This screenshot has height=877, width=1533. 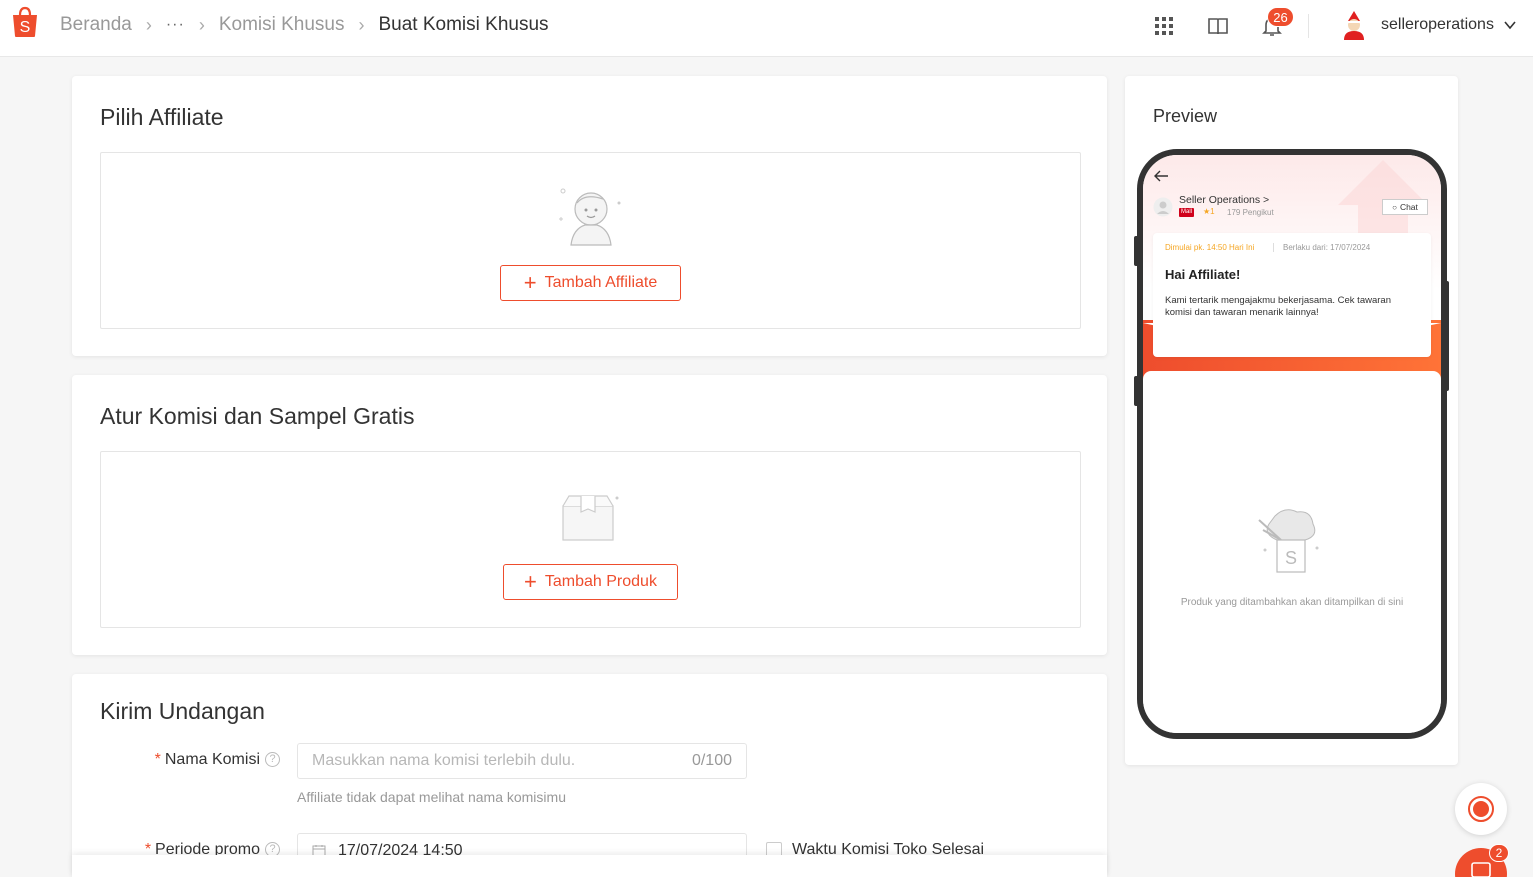 I want to click on followers-count: 179 Pengikut, so click(x=1250, y=212).